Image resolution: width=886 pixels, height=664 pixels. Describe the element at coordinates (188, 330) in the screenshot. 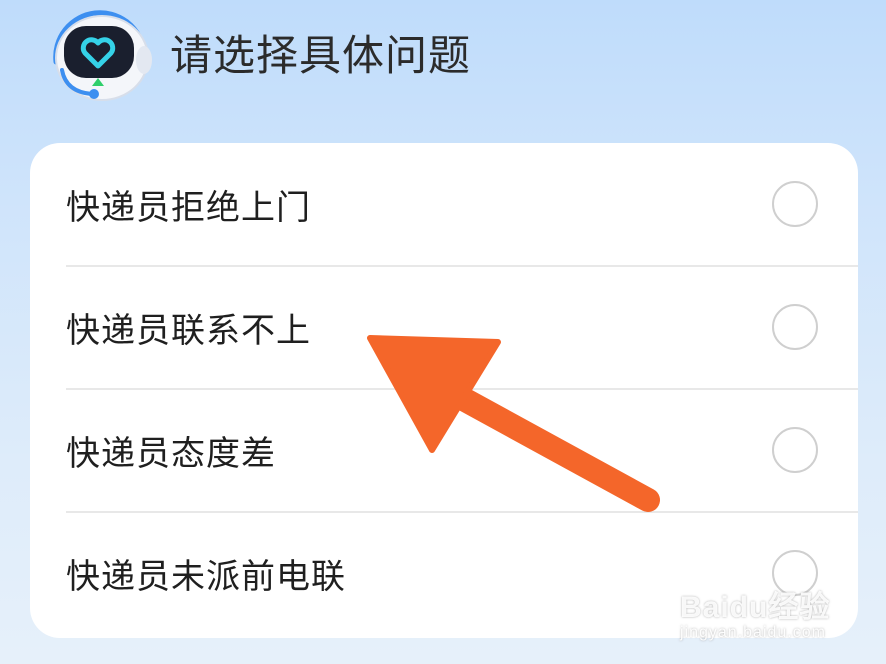

I see `option-label: 快递员联系不上` at that location.